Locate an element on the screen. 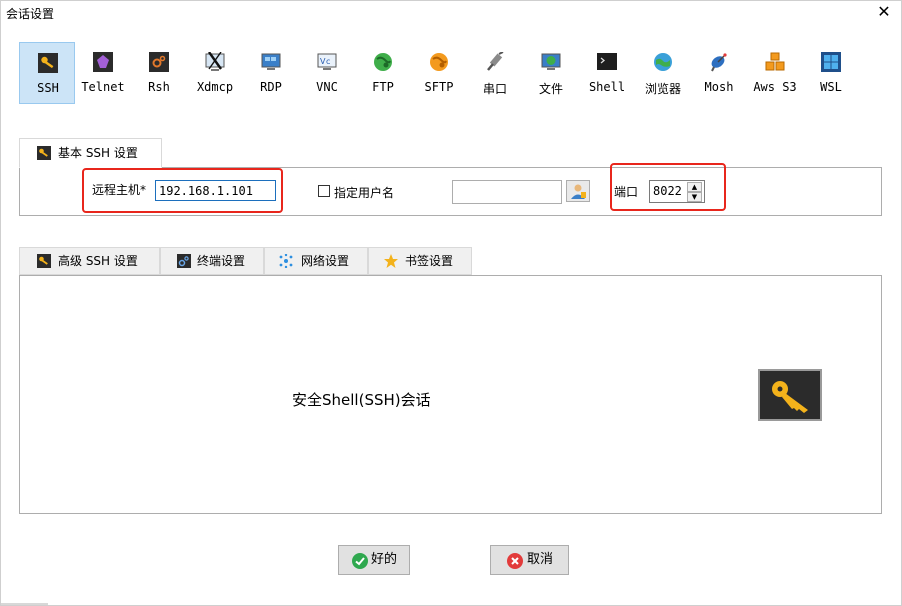  sftp-globe-icon is located at coordinates (439, 62).